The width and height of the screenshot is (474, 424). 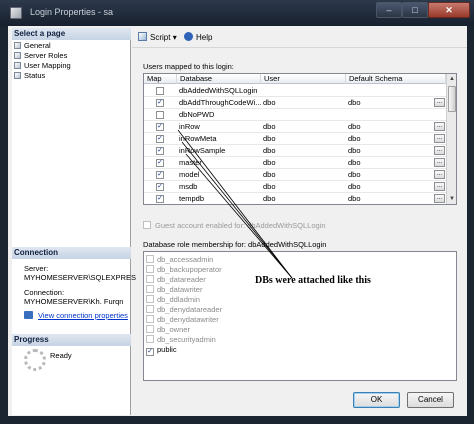 What do you see at coordinates (184, 310) in the screenshot?
I see `role-item: db_denydatareader` at bounding box center [184, 310].